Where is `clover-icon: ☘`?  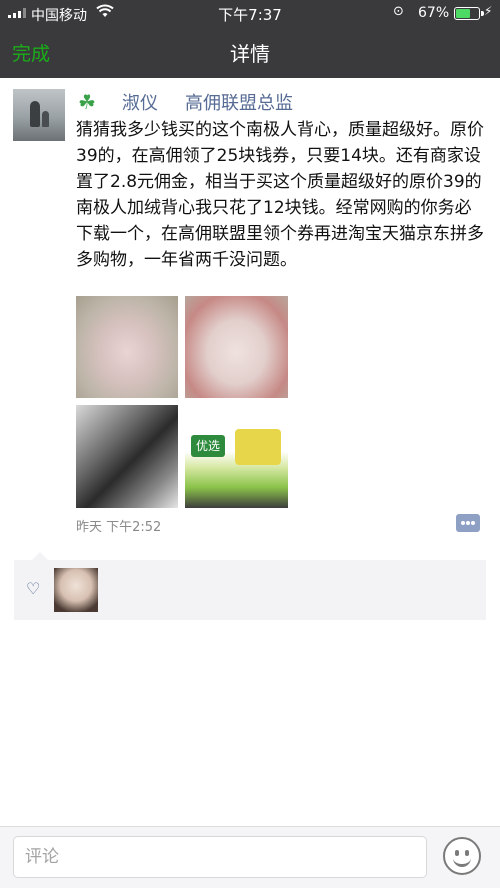
clover-icon: ☘ is located at coordinates (87, 102).